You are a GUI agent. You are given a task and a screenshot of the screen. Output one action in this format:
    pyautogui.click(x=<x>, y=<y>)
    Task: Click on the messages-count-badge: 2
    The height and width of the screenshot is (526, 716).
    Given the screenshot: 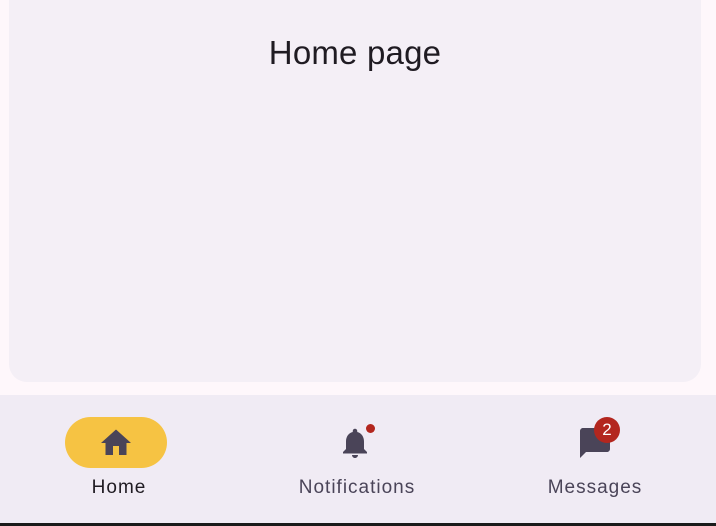 What is the action you would take?
    pyautogui.click(x=607, y=430)
    